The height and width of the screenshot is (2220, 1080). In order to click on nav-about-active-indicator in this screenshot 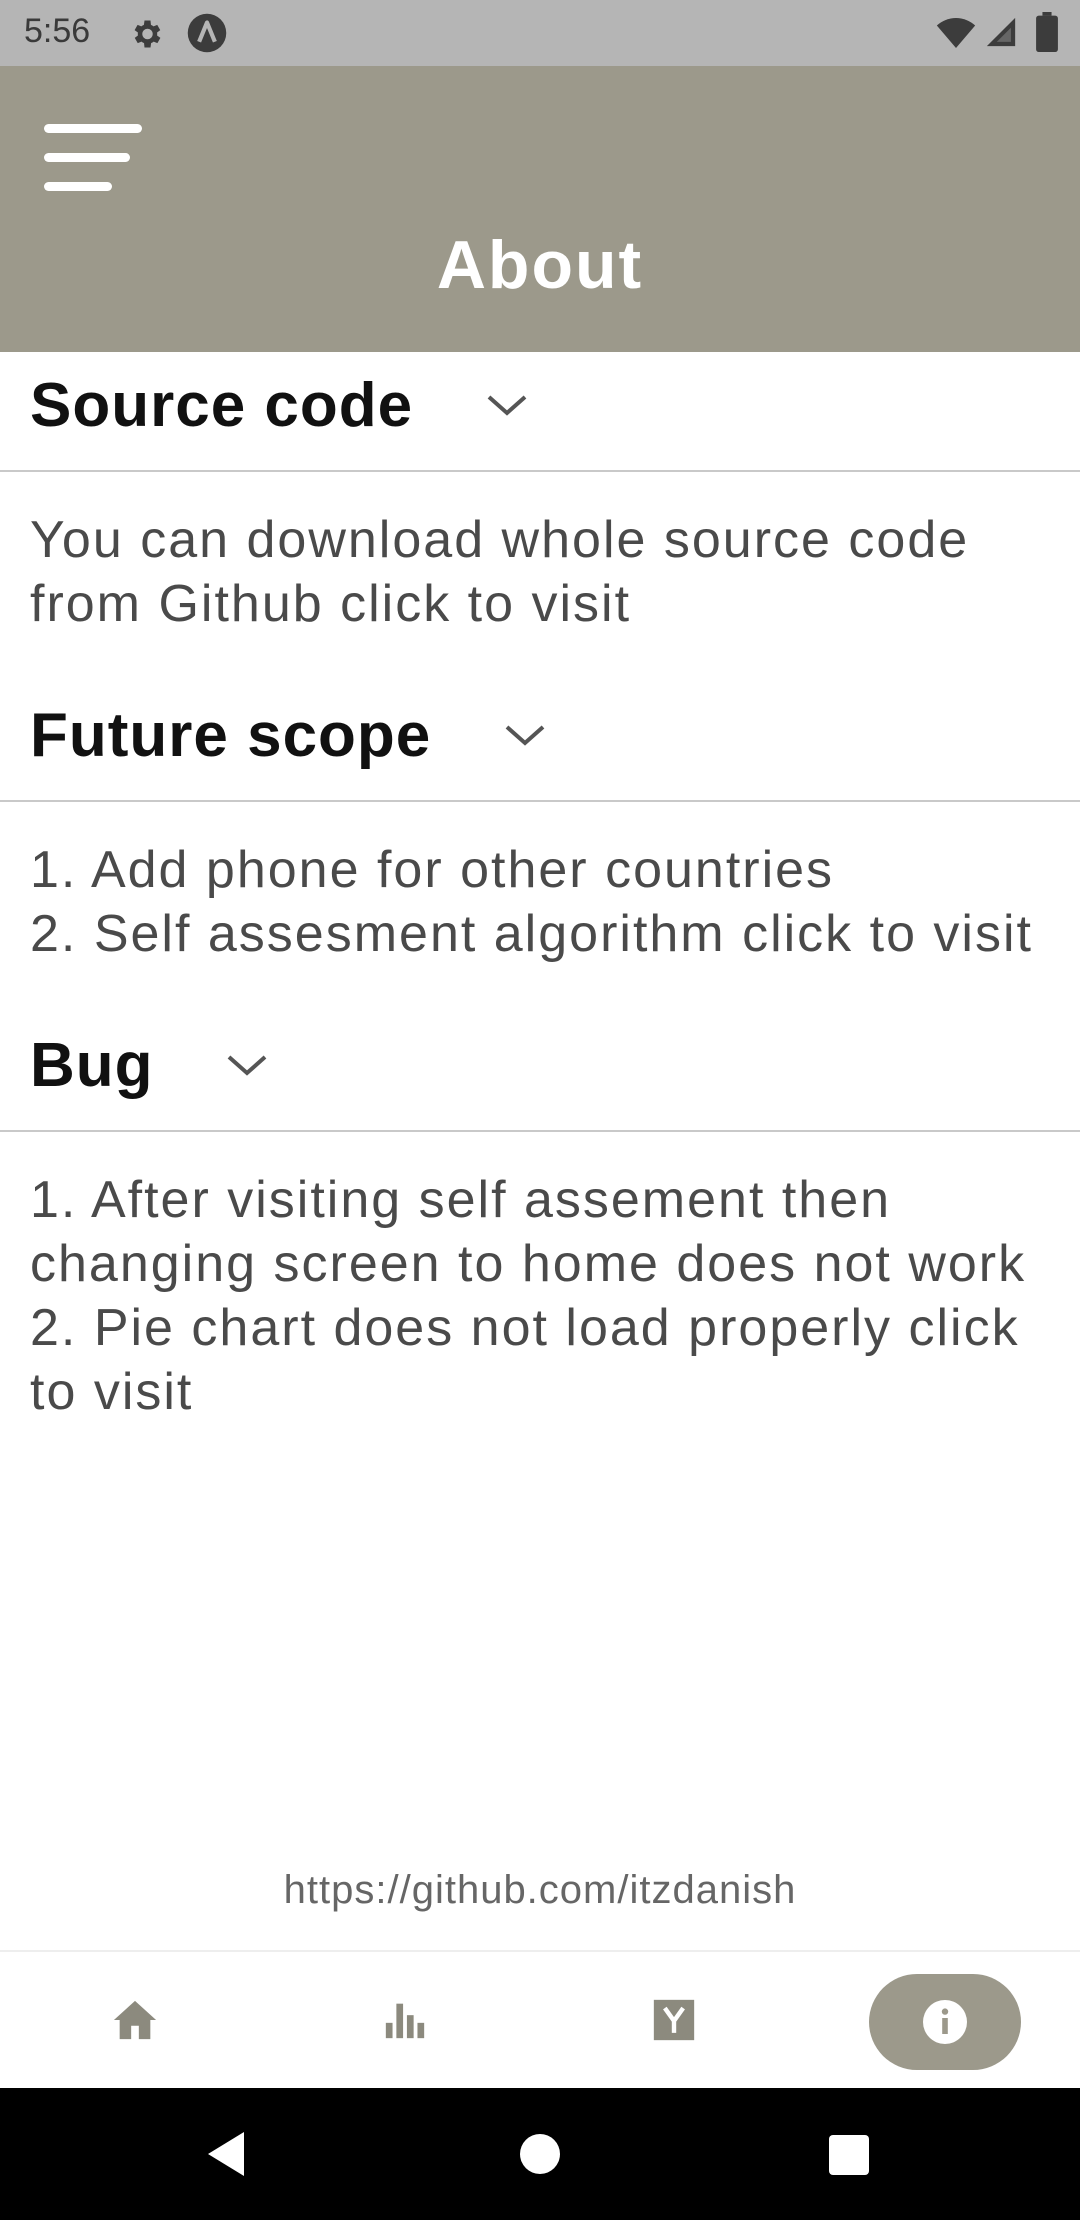, I will do `click(945, 2022)`.